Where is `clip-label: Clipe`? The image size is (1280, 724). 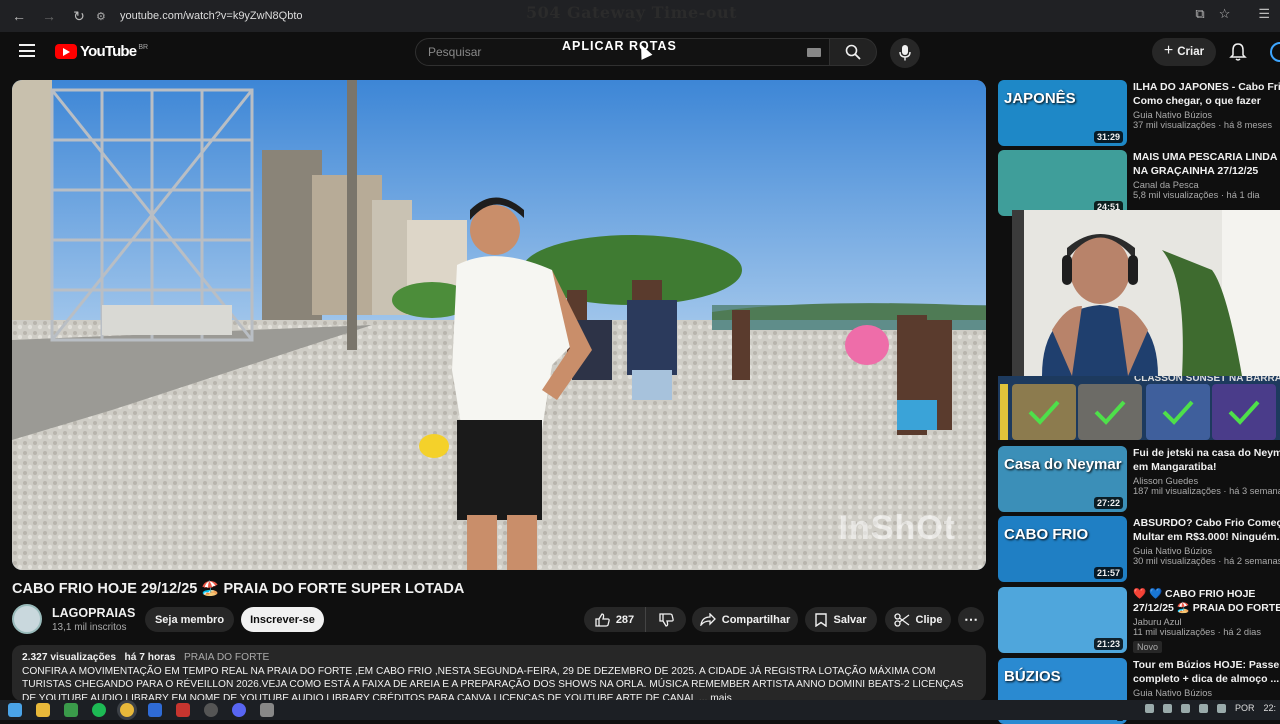 clip-label: Clipe is located at coordinates (929, 619).